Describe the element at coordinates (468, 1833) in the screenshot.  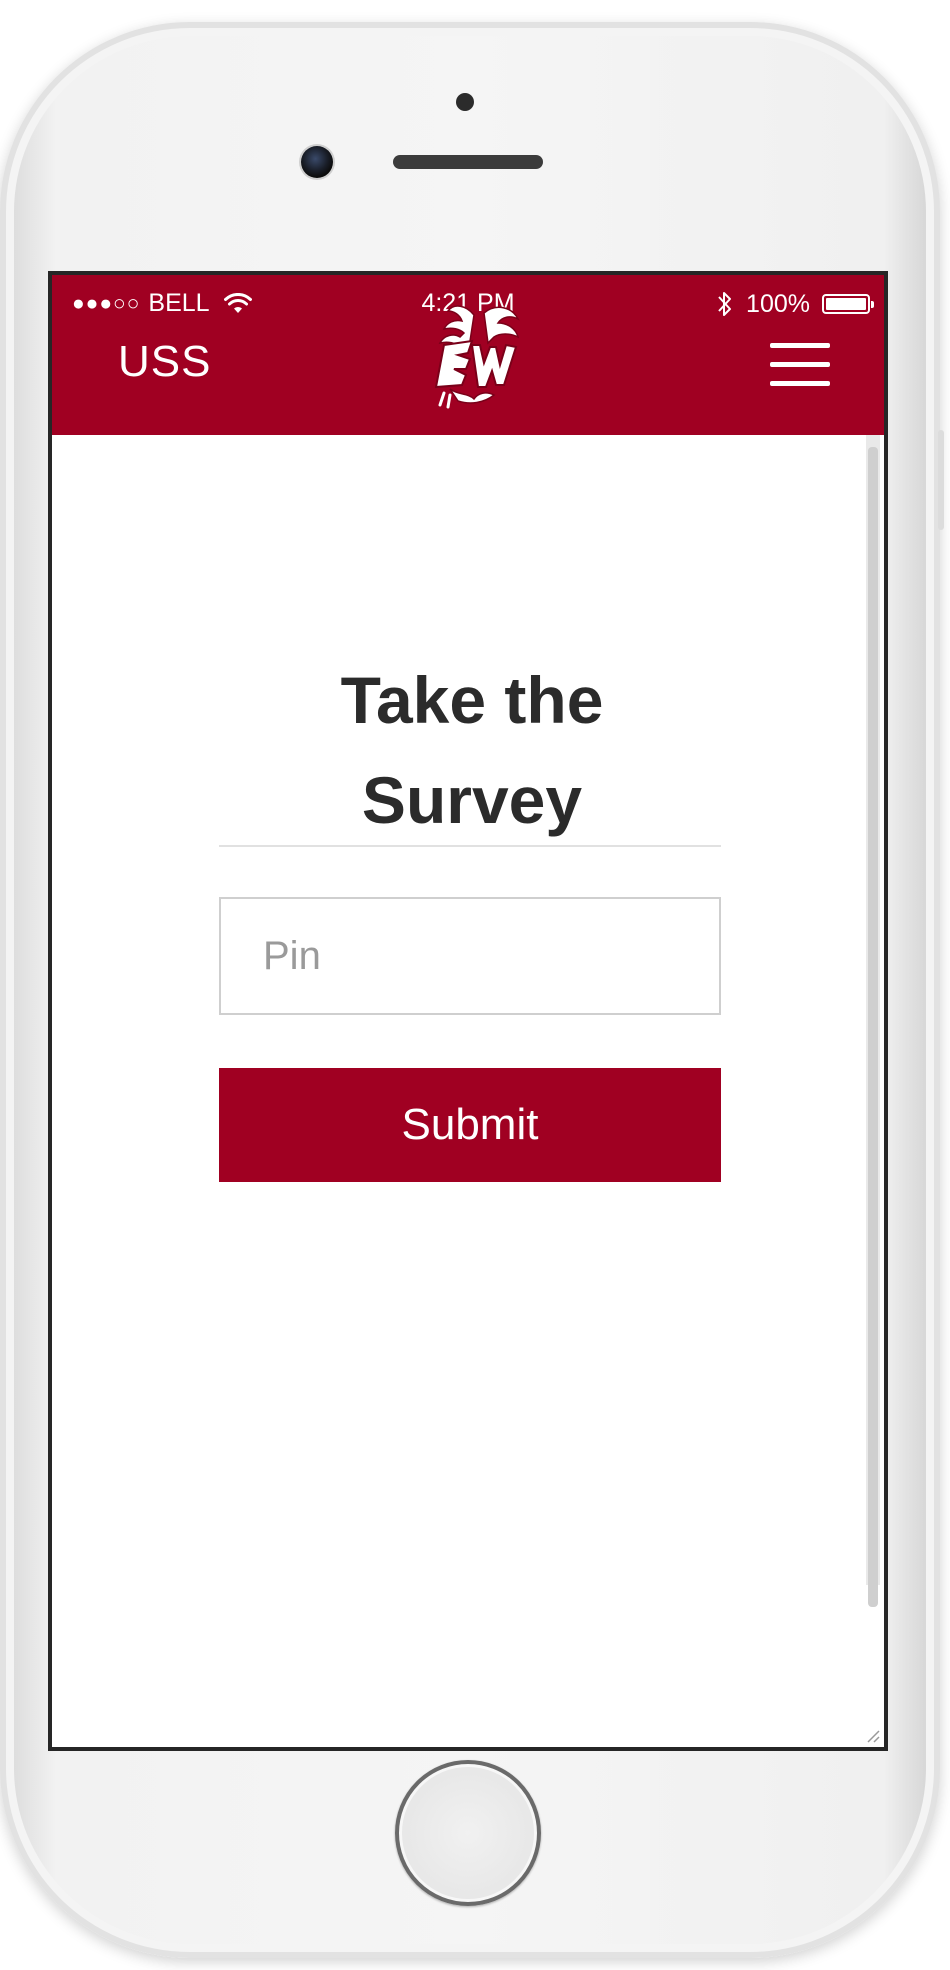
I see `home-button` at that location.